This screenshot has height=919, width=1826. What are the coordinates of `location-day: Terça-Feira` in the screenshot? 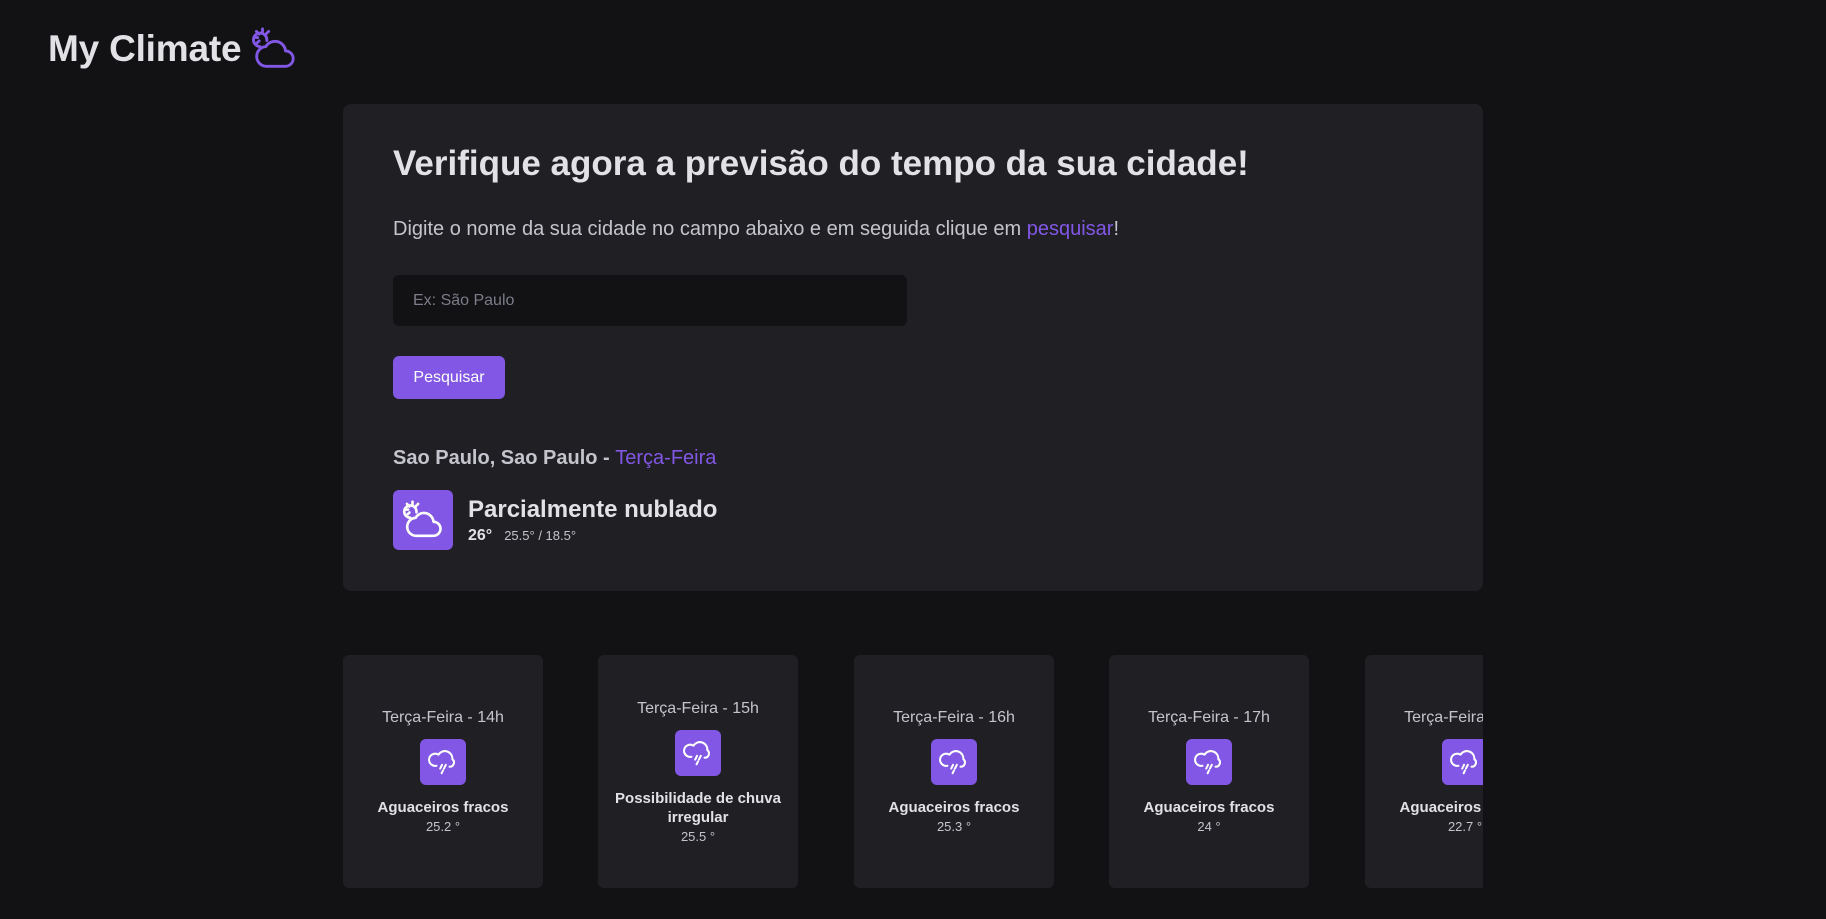 It's located at (666, 458).